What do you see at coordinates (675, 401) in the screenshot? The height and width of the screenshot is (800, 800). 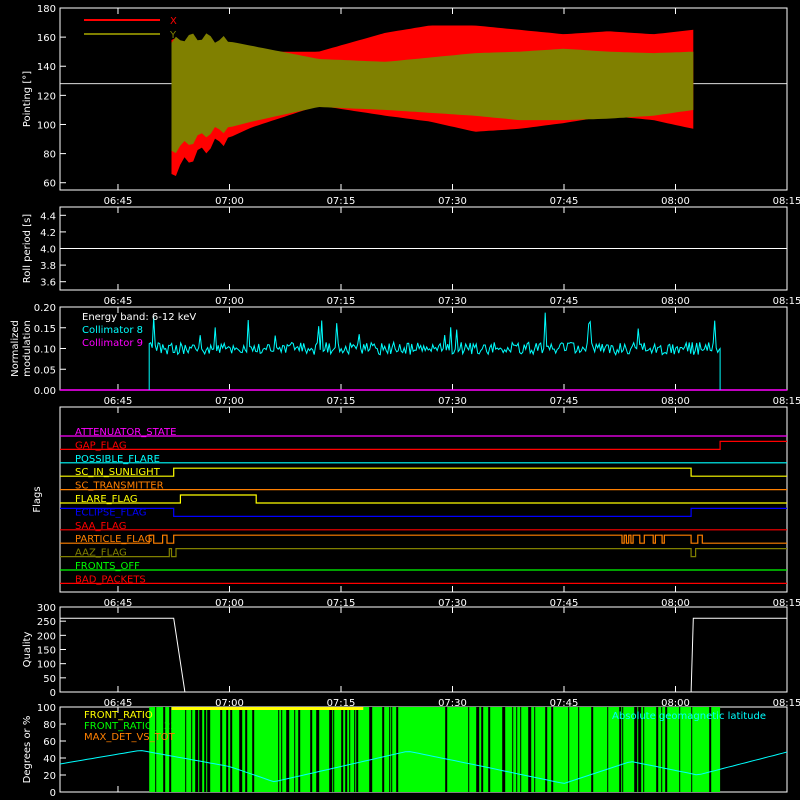 I see `x-tick-label: 08:00` at bounding box center [675, 401].